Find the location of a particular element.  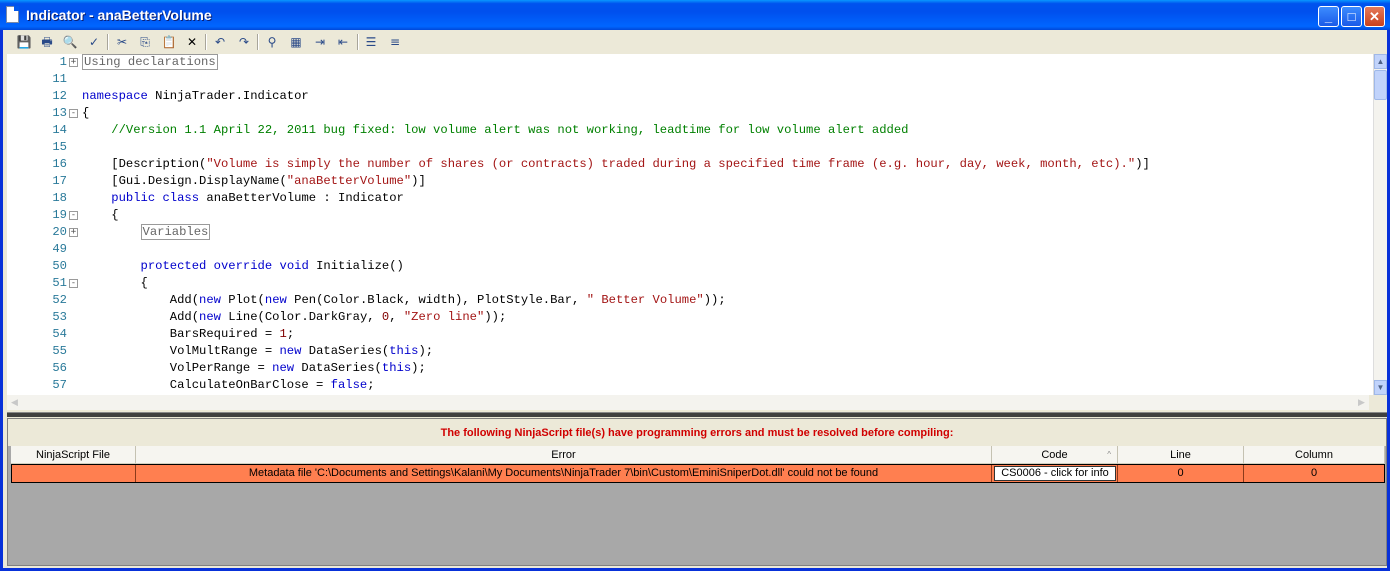

horizontal-scrollbar: ◀ ▶ is located at coordinates (688, 402).